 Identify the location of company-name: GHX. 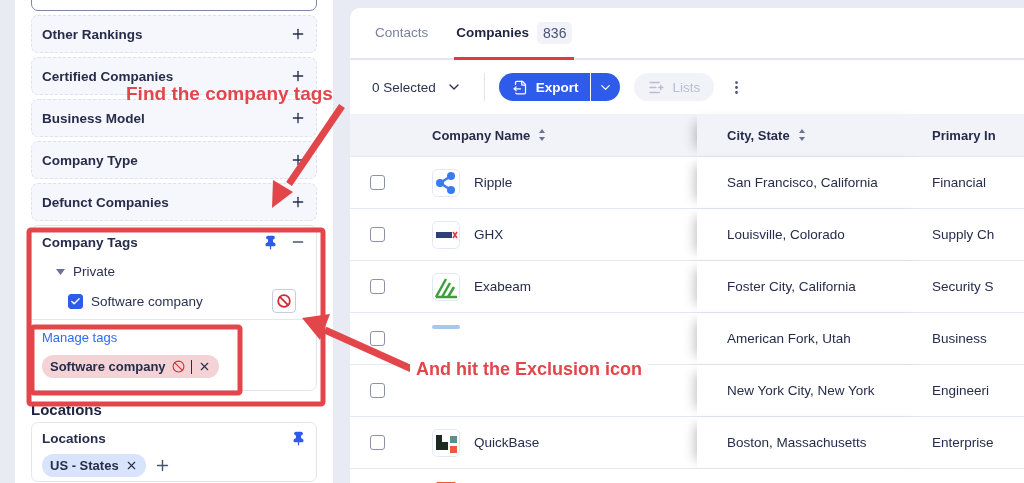
(489, 234).